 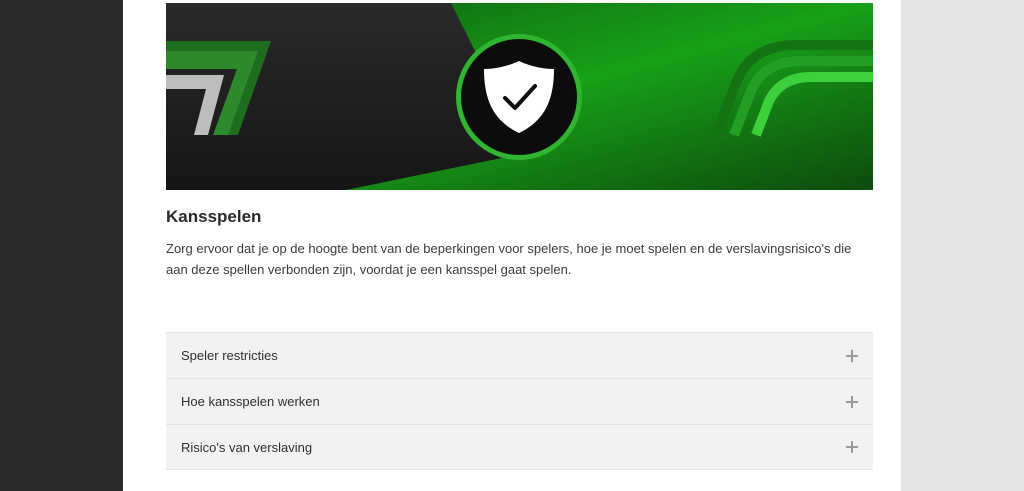 What do you see at coordinates (214, 216) in the screenshot?
I see `section-title: Kansspelen` at bounding box center [214, 216].